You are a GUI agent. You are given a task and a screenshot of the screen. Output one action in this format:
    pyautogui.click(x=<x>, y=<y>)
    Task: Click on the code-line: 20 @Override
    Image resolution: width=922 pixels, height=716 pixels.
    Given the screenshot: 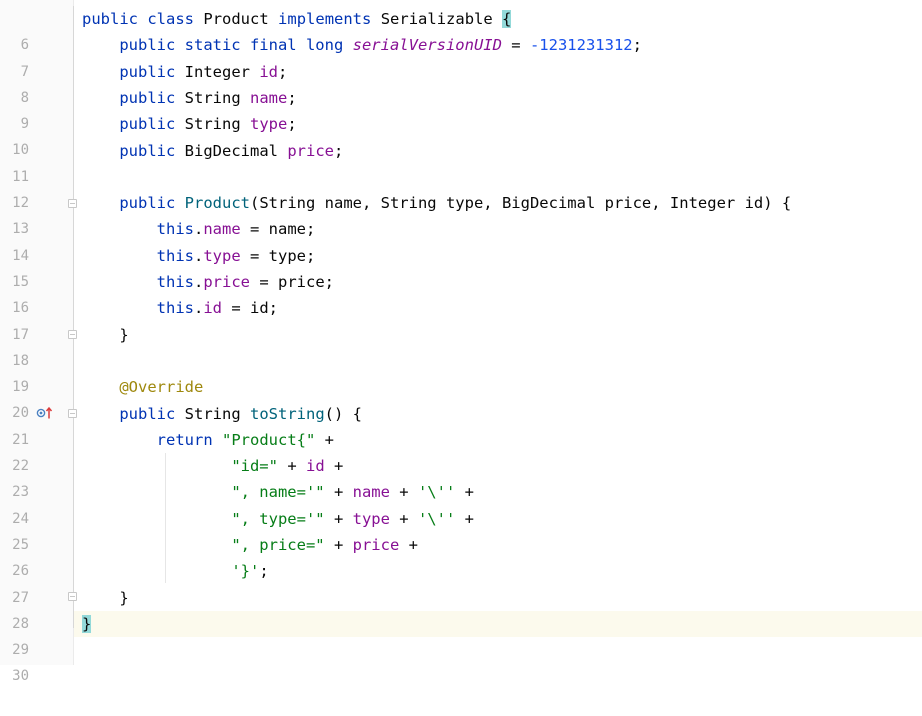 What is the action you would take?
    pyautogui.click(x=461, y=397)
    